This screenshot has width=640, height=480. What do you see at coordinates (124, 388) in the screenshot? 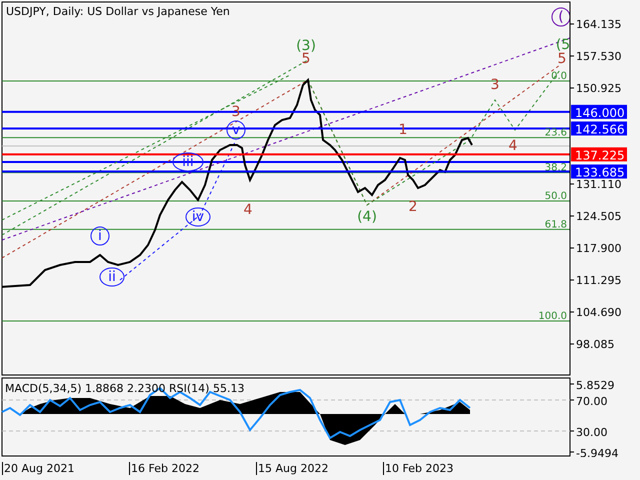
I see `indicator-label: MACD(5,34,5) 1.8868 2.2300 RSI(14) 55.13` at bounding box center [124, 388].